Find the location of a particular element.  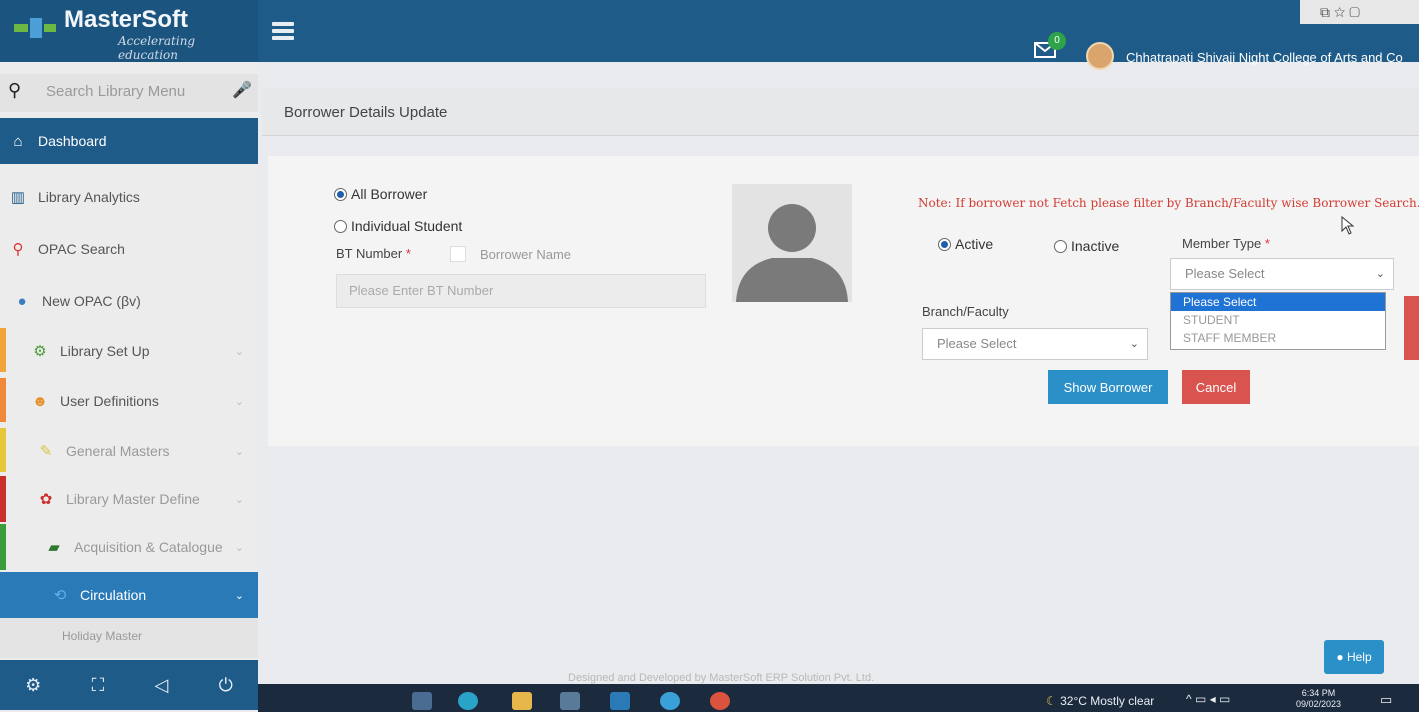

bt-number-label: BT Number * is located at coordinates (373, 253).